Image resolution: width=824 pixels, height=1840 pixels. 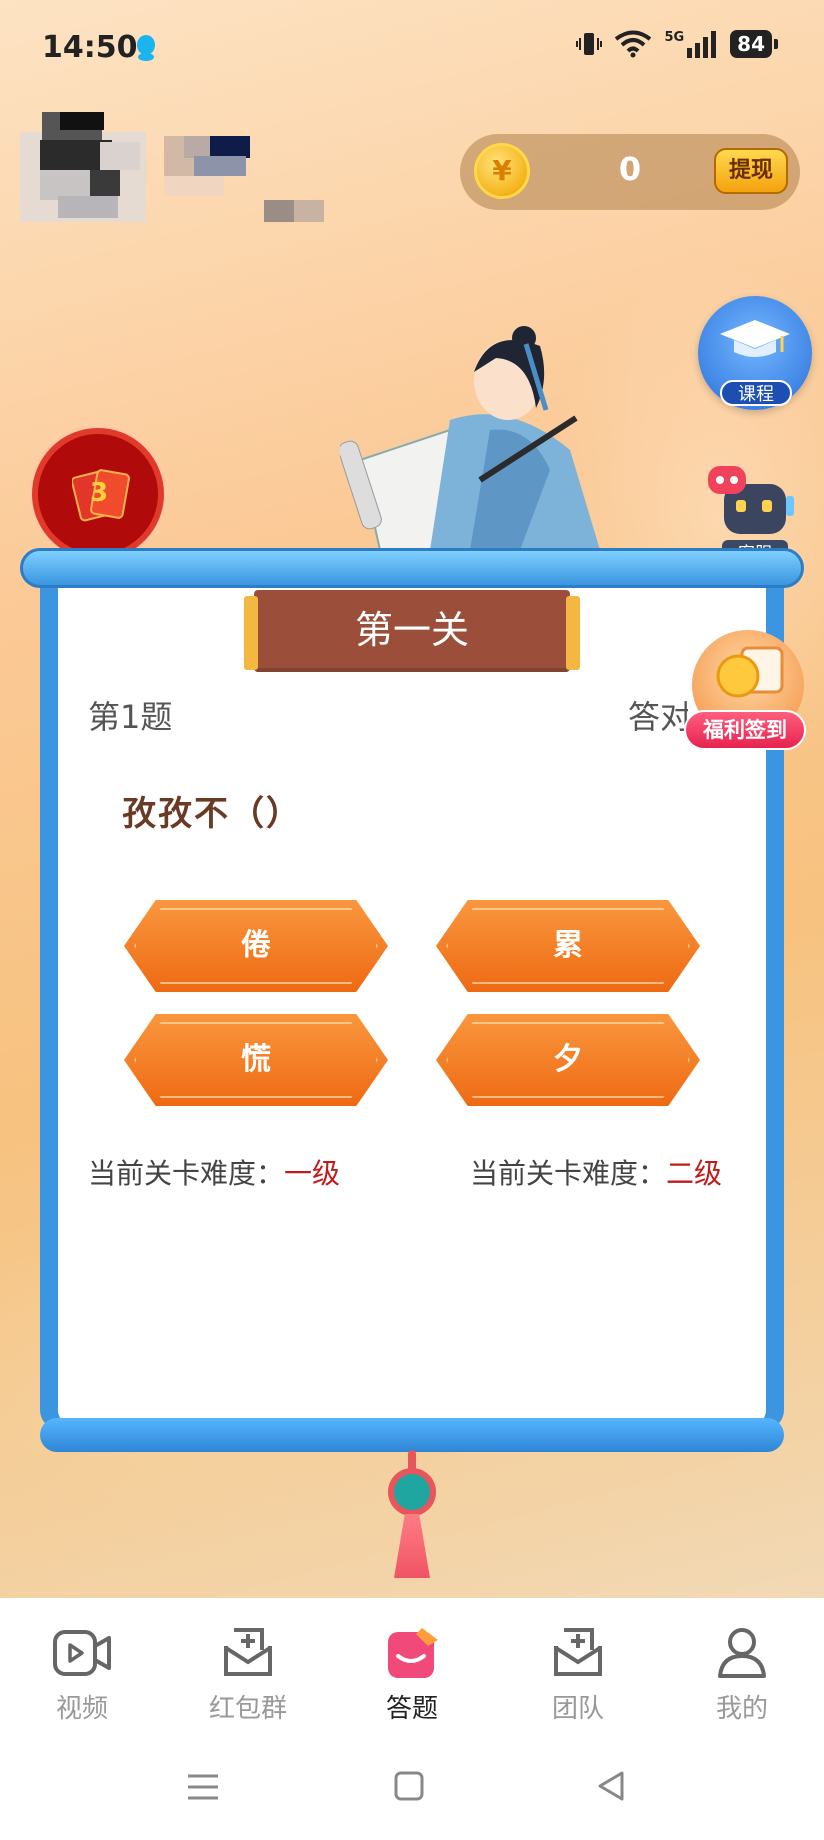 I want to click on scroll-bottom-rod, so click(x=412, y=1435).